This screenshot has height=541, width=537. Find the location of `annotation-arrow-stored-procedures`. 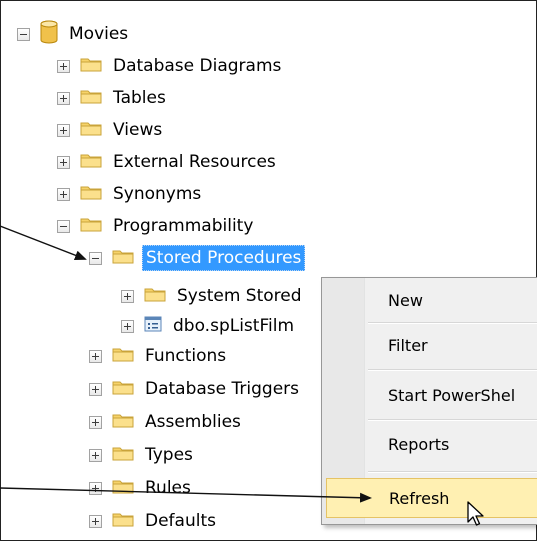

annotation-arrow-stored-procedures is located at coordinates (43, 243).